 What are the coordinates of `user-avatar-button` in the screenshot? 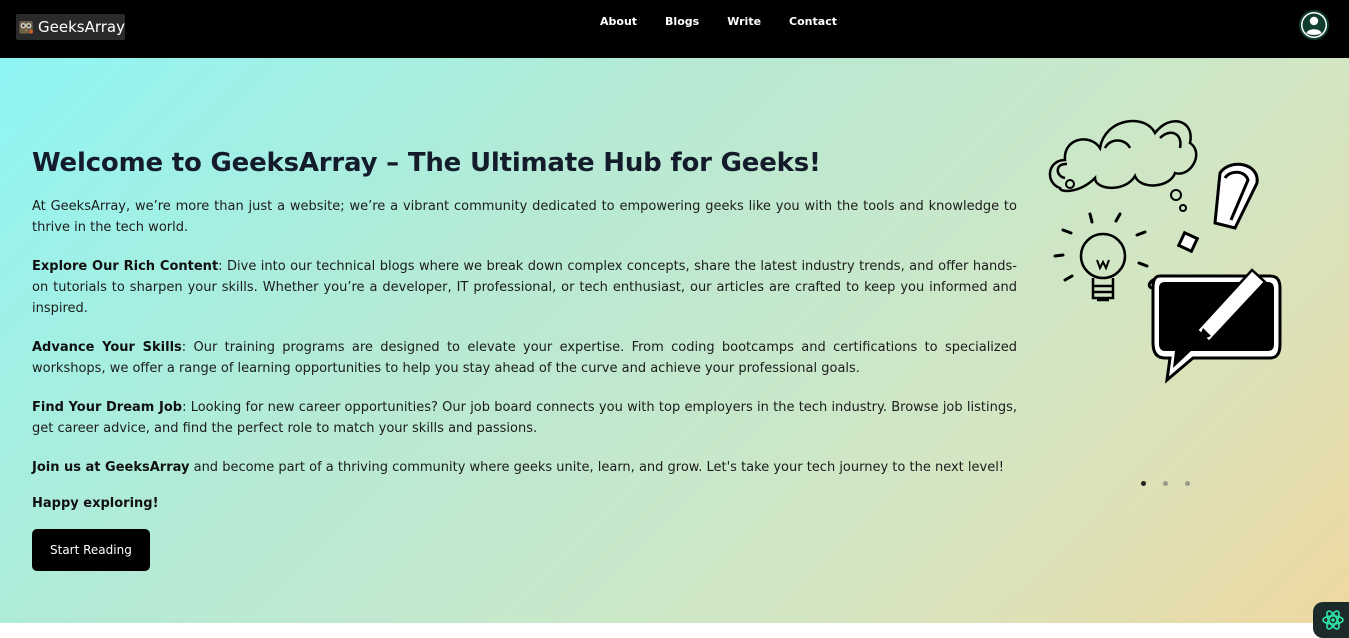 It's located at (1314, 25).